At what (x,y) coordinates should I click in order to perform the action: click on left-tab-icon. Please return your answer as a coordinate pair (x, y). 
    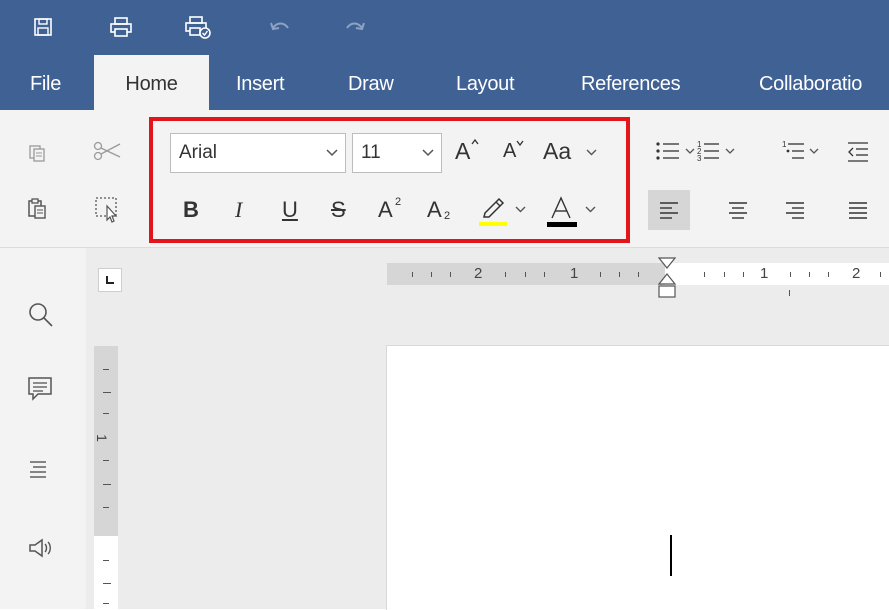
    Looking at the image, I should click on (110, 280).